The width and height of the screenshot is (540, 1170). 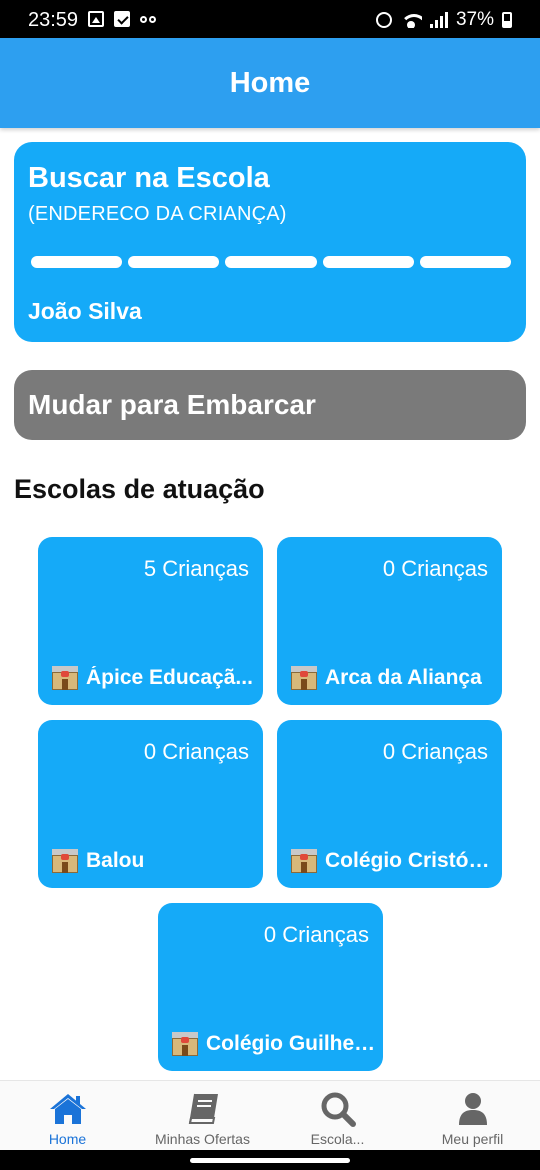 What do you see at coordinates (507, 20) in the screenshot?
I see `battery-icon` at bounding box center [507, 20].